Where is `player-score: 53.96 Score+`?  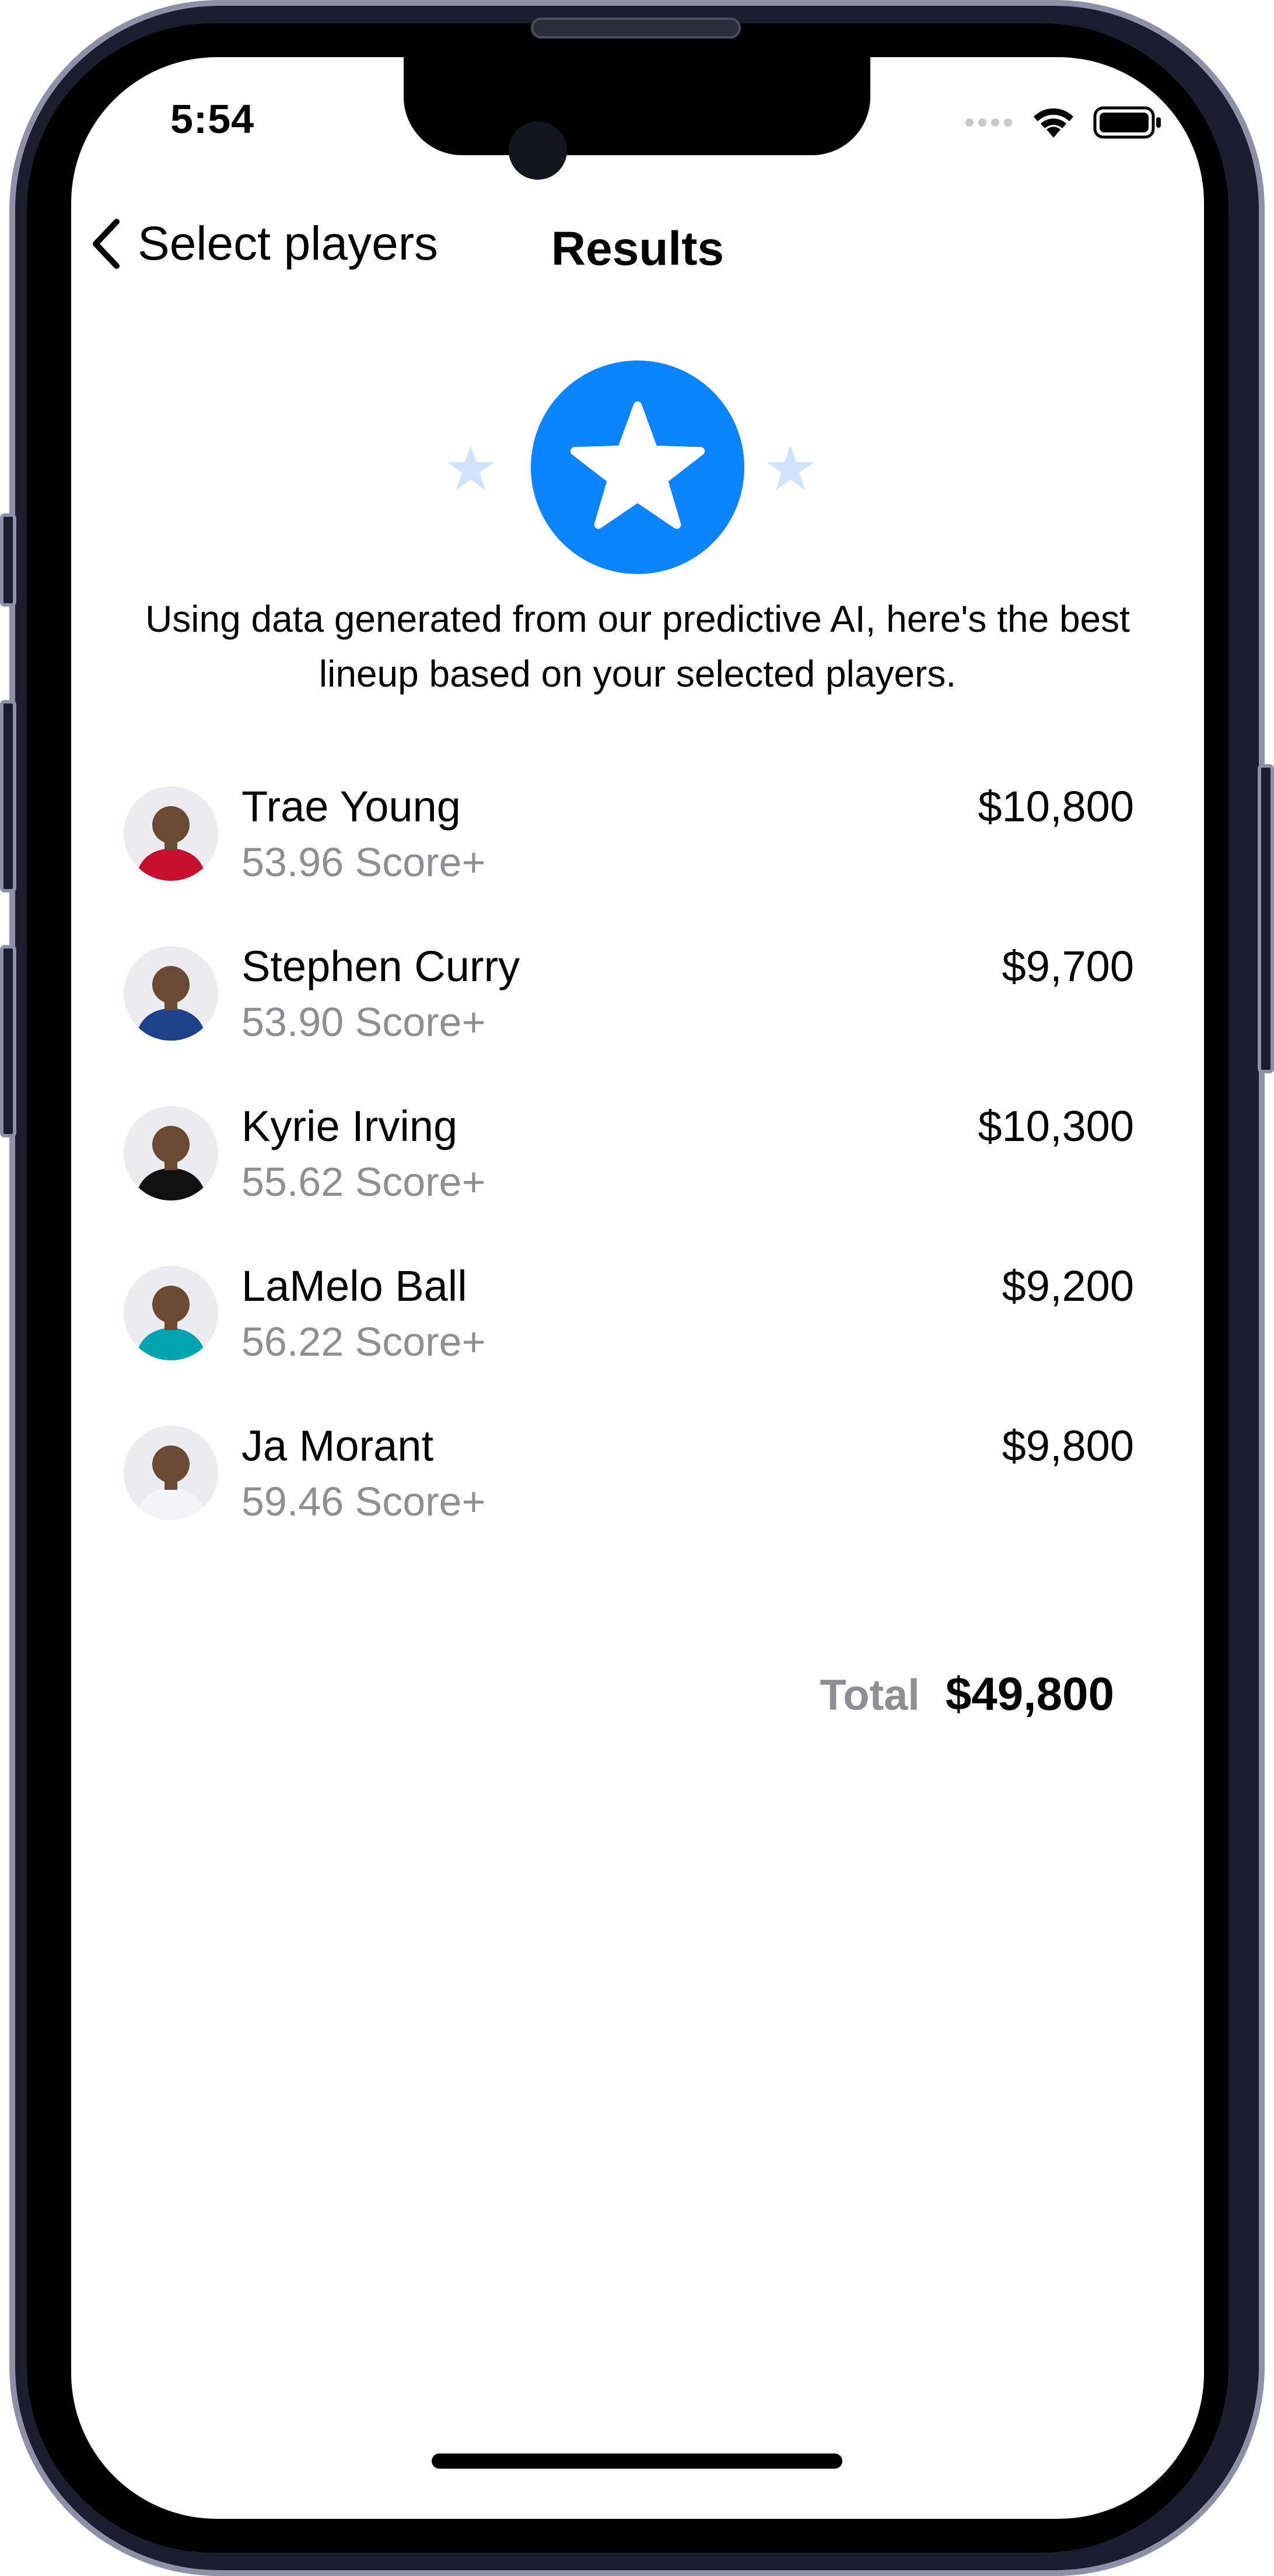
player-score: 53.96 Score+ is located at coordinates (364, 862).